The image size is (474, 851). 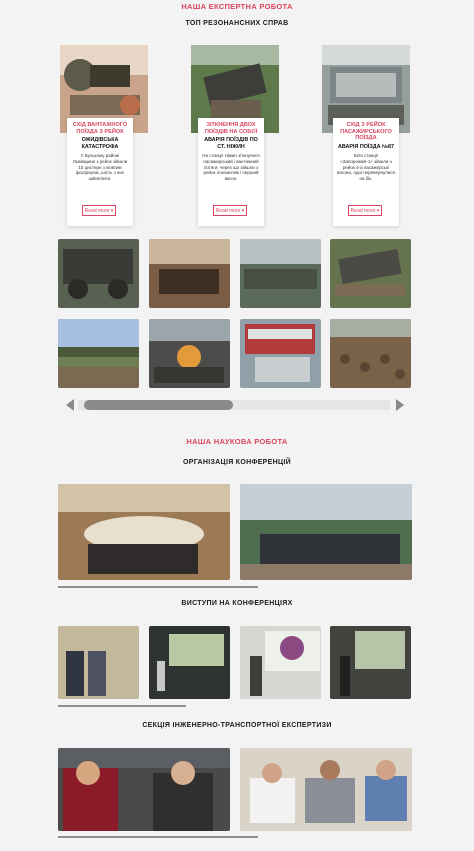 What do you see at coordinates (237, 6) in the screenshot?
I see `expert-section-heading: НАША ЕКСПЕРТНА РОБОТА` at bounding box center [237, 6].